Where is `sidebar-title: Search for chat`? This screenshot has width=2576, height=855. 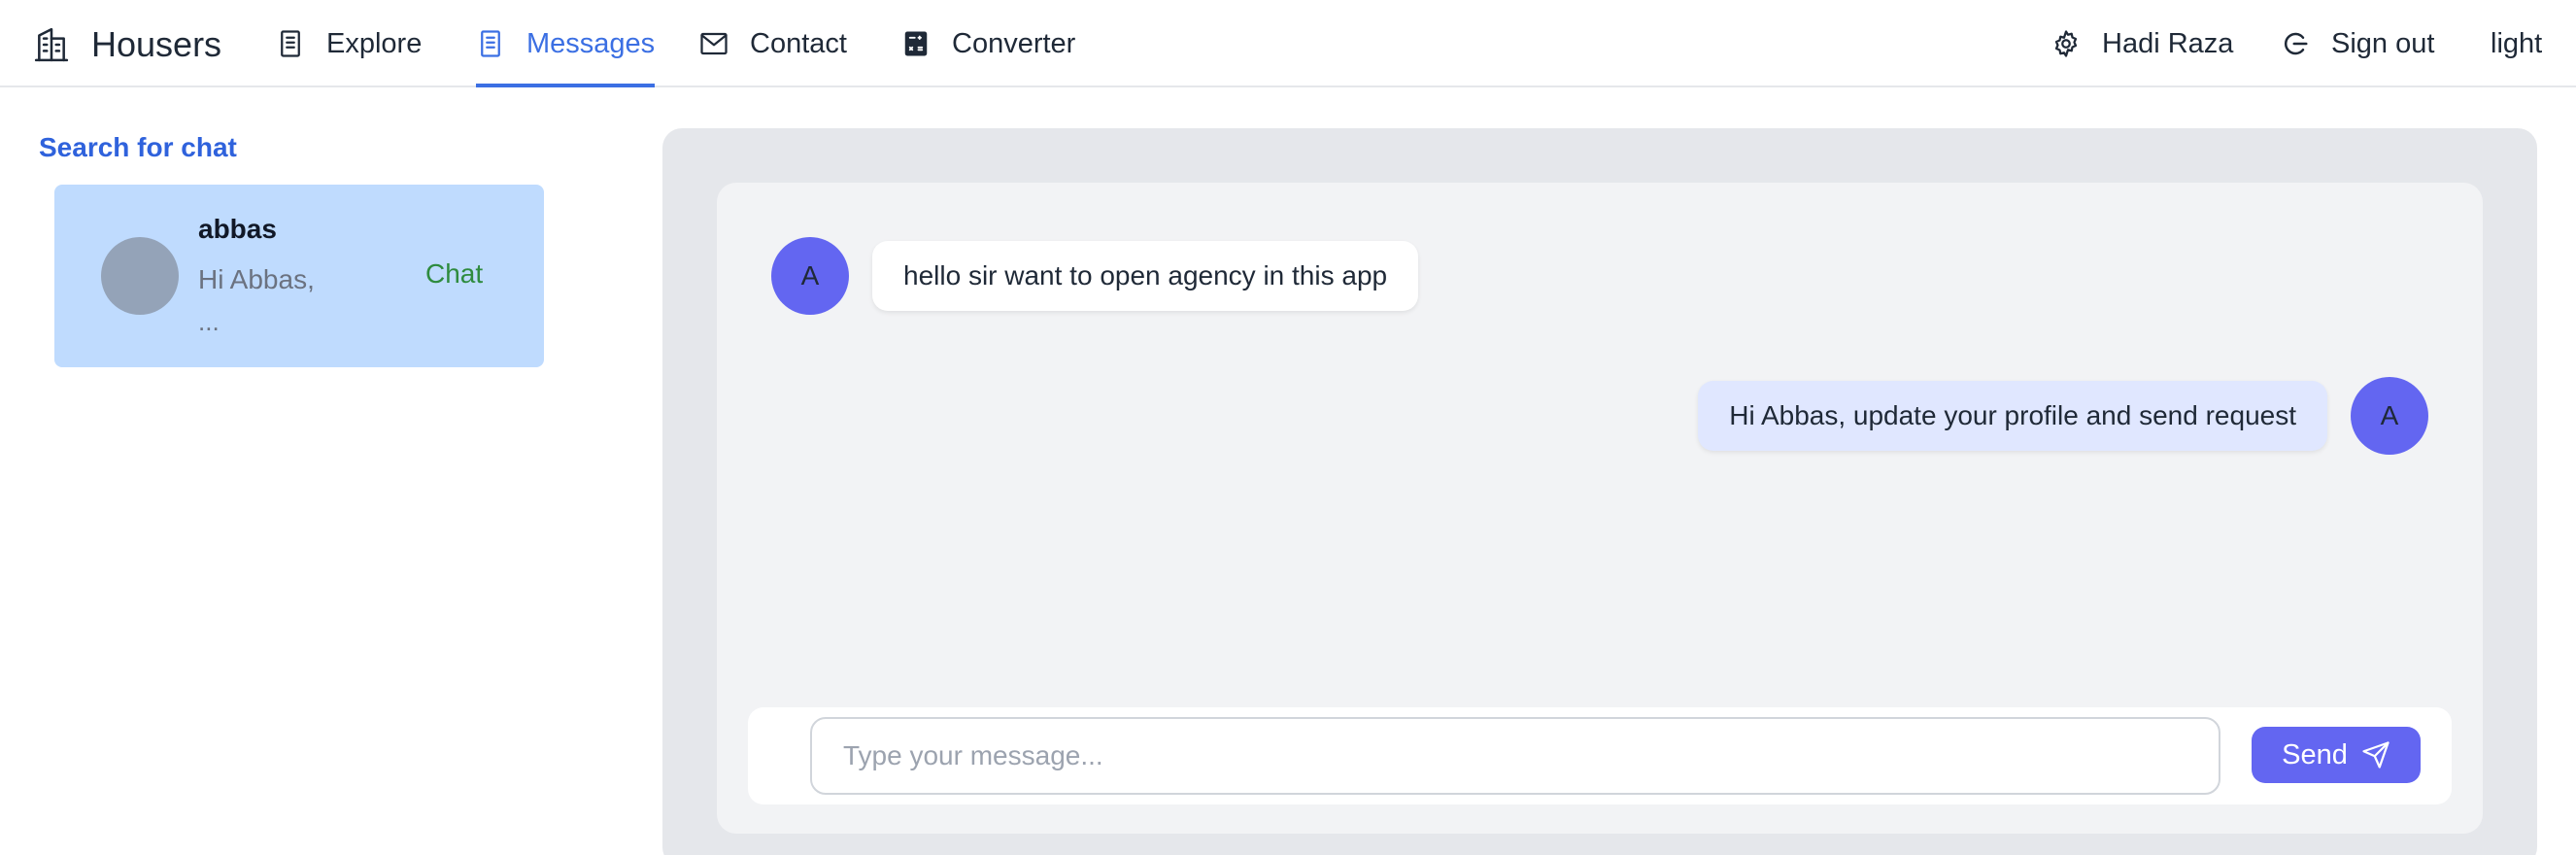 sidebar-title: Search for chat is located at coordinates (138, 147).